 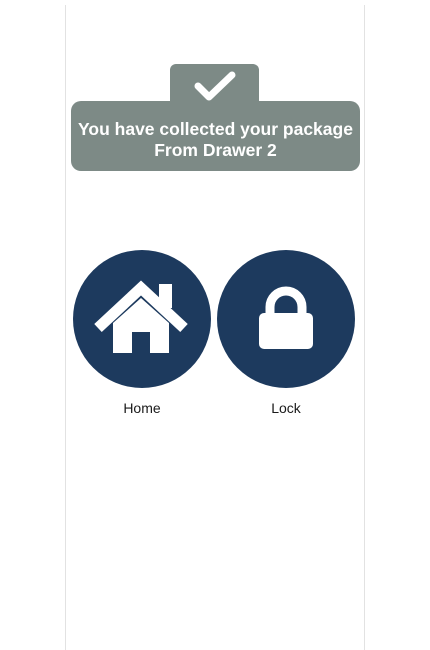 I want to click on frame-divider-right, so click(x=364, y=327).